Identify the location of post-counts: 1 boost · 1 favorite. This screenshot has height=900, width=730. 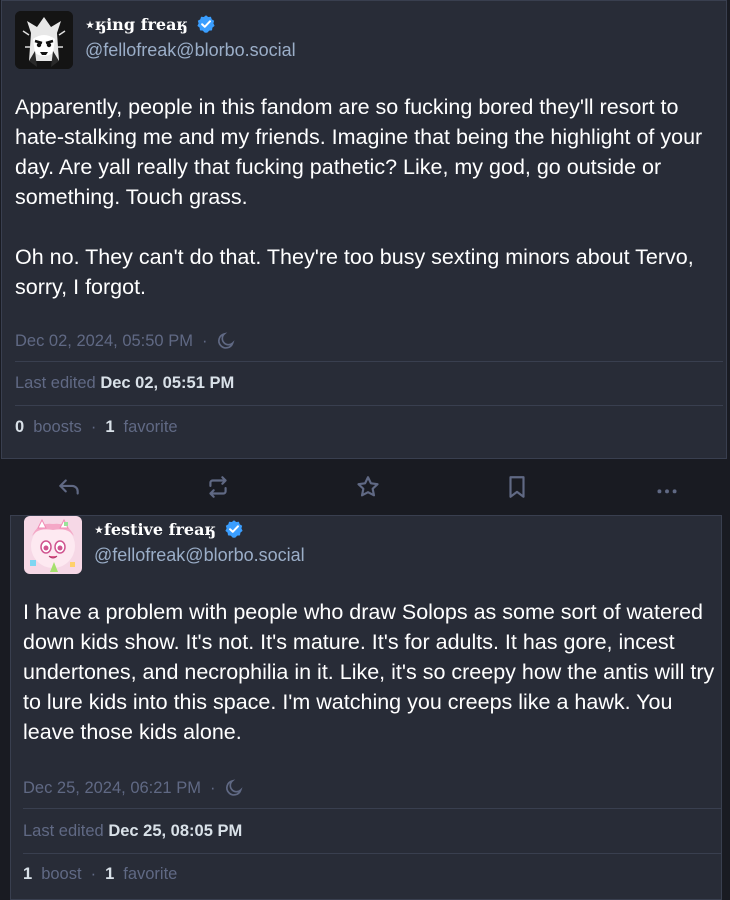
(100, 874).